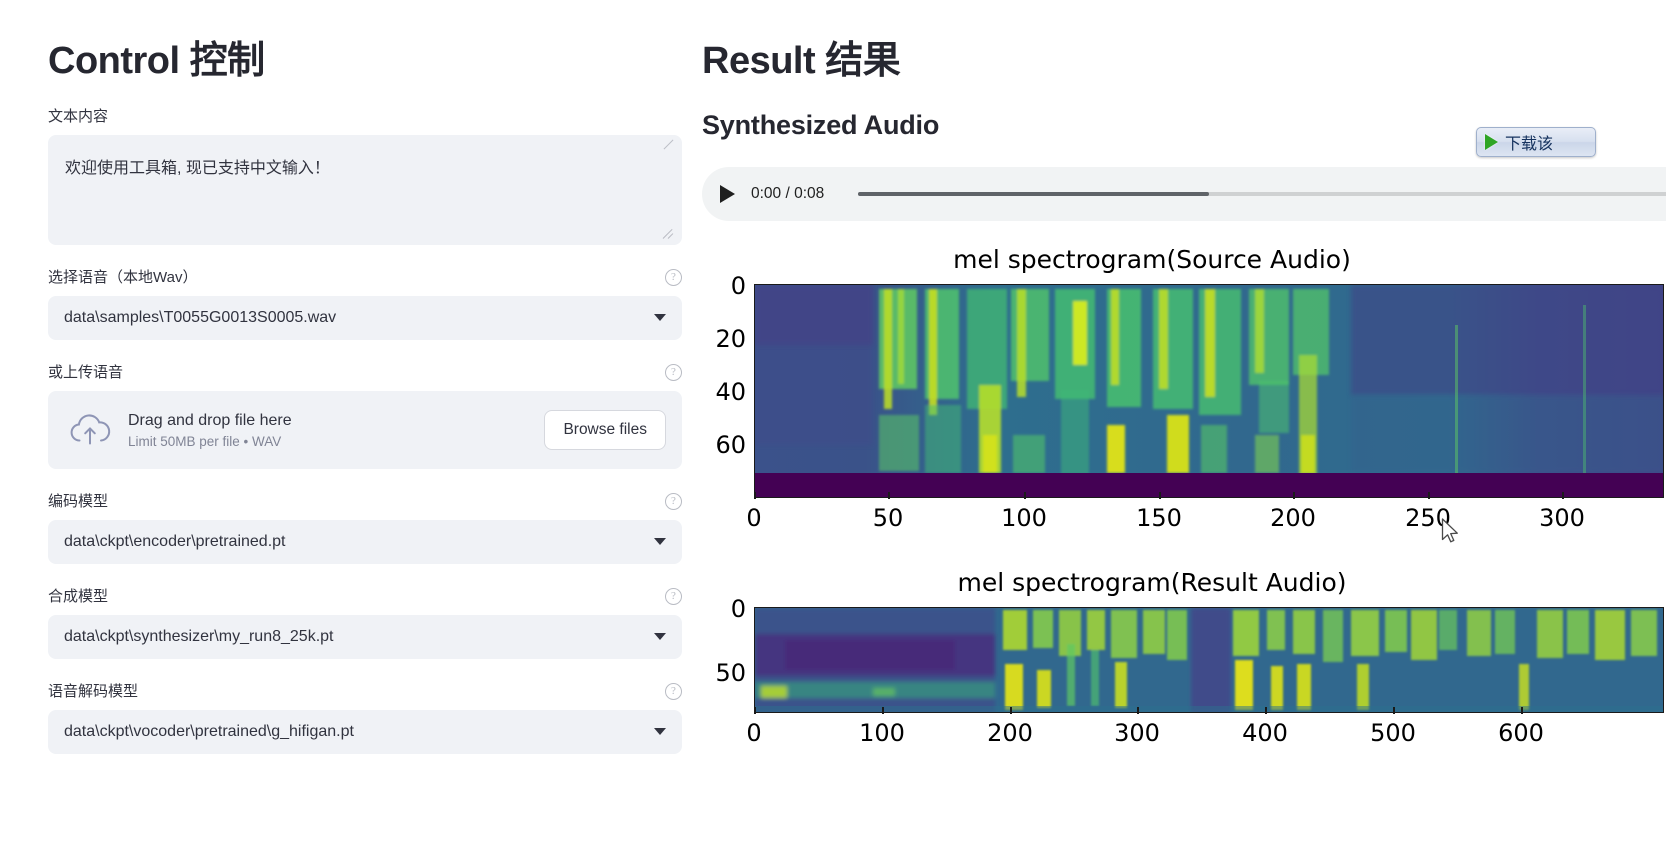 Image resolution: width=1666 pixels, height=844 pixels. Describe the element at coordinates (1010, 732) in the screenshot. I see `x-tick-result-200: 200` at that location.